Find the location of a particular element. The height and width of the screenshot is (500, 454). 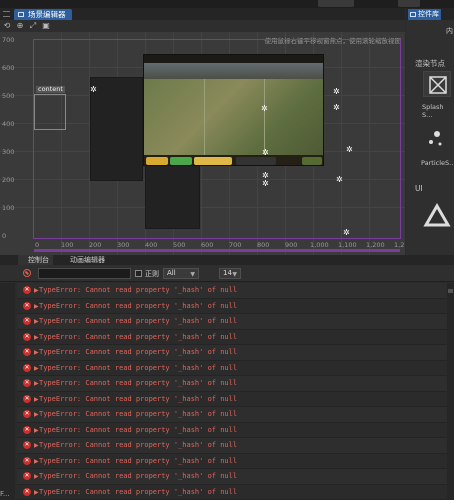

section-render-nodes: 渲染节点 is located at coordinates (430, 63).